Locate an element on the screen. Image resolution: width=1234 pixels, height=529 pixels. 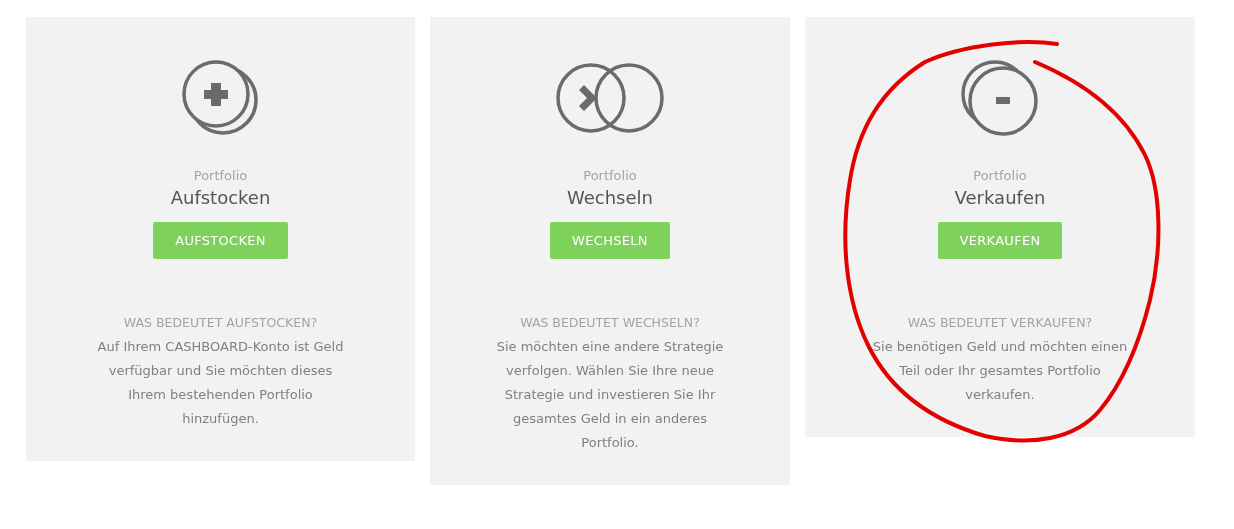
card-description: Sie möchten eine andere Strategie verfolgen. Wählen Sie Ihre neue Strategie und investieren Sie Ihr gesamtes Geld in ein anderes Portfolio. is located at coordinates (610, 395).